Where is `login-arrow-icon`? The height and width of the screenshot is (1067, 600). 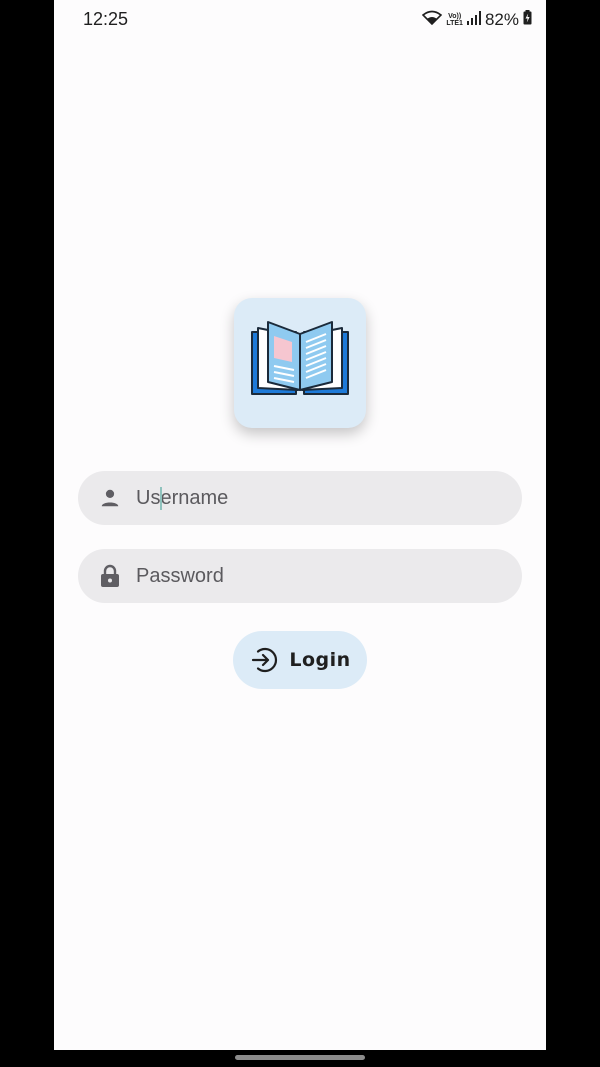 login-arrow-icon is located at coordinates (264, 660).